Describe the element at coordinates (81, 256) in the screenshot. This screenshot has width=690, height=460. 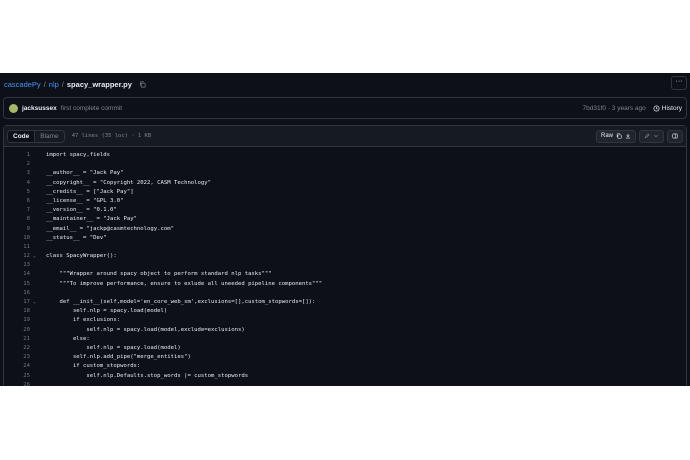
I see `code-text: class SpacyWrapper():` at that location.